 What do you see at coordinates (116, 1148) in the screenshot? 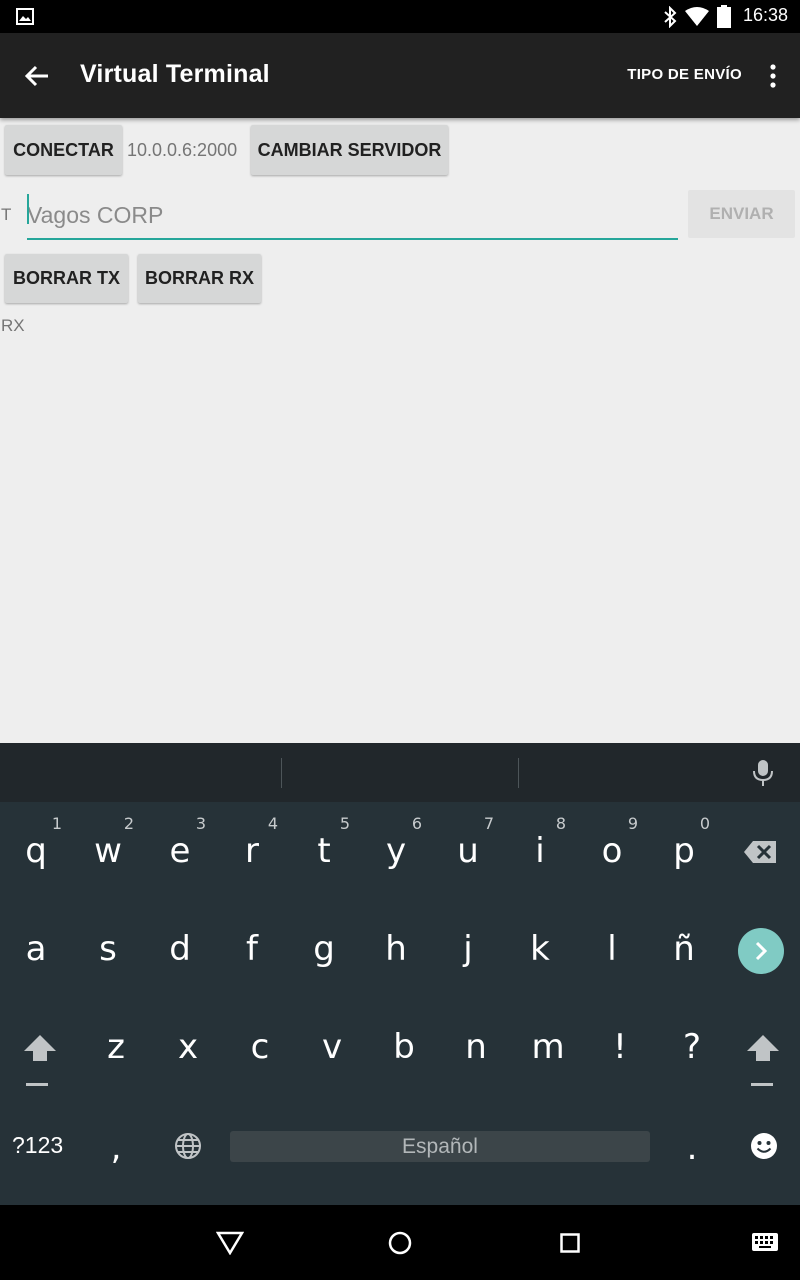
I see `key-comma: ,` at bounding box center [116, 1148].